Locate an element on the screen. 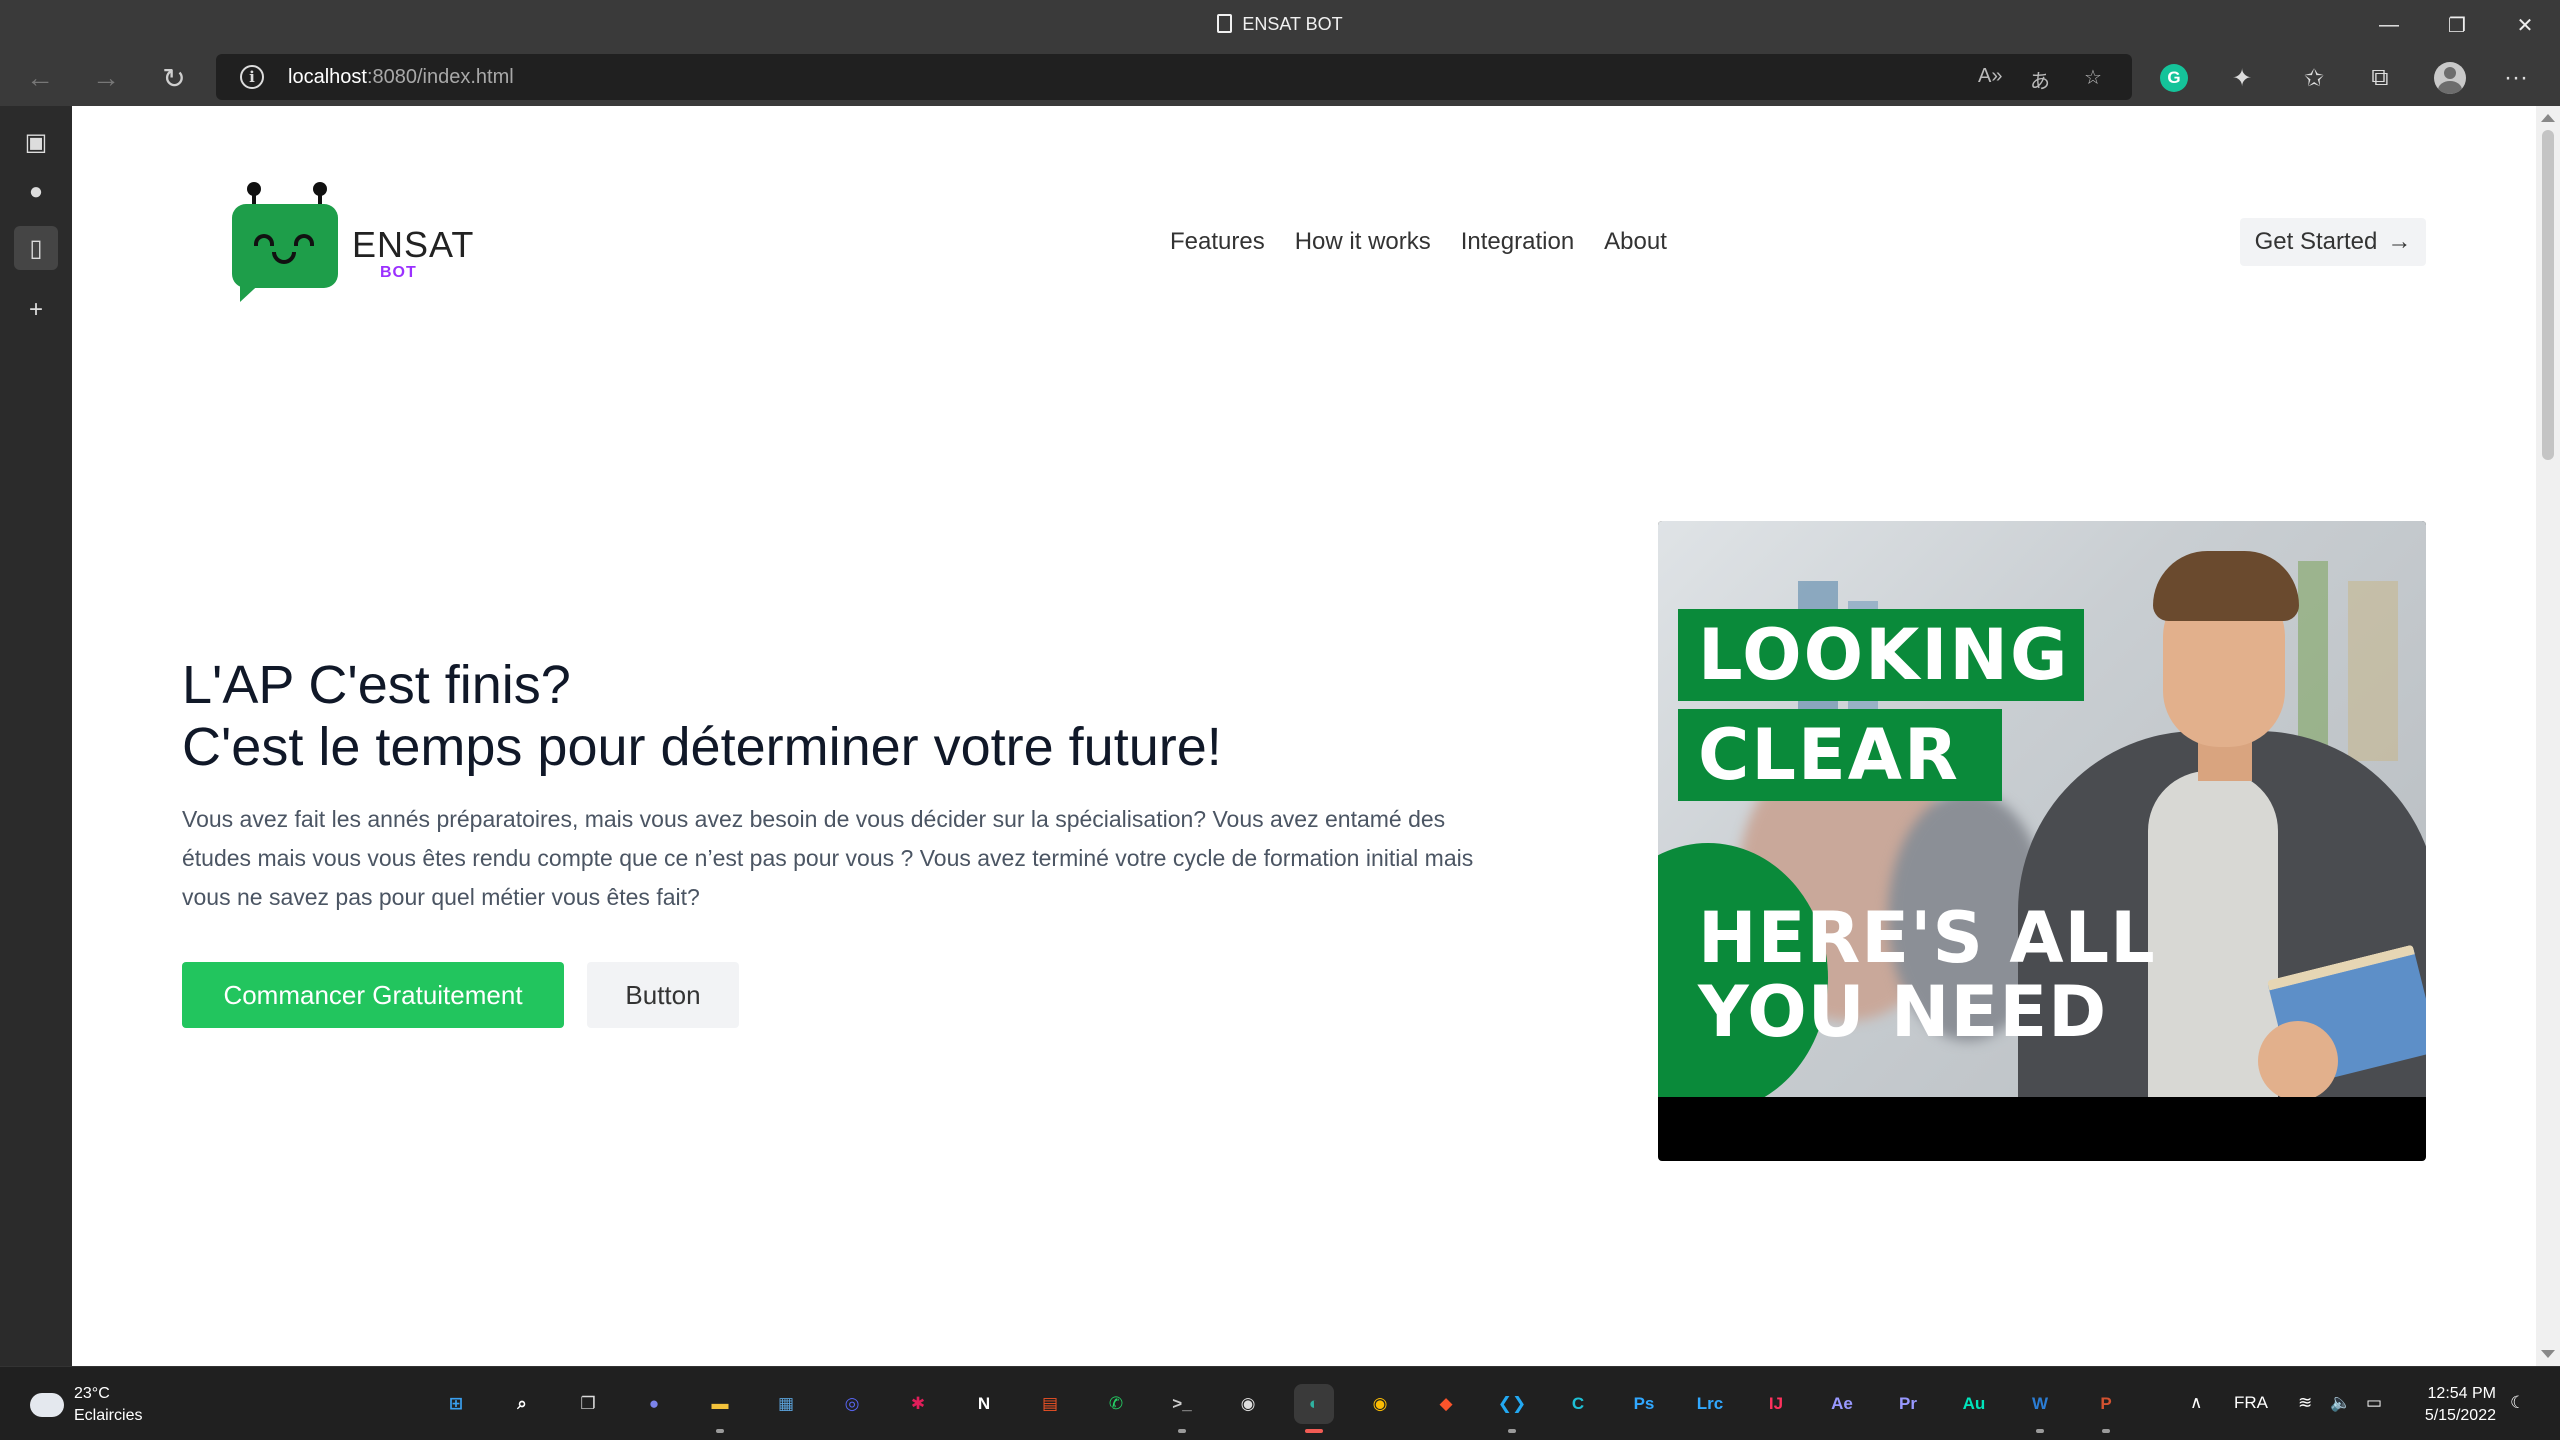 Image resolution: width=2560 pixels, height=1440 pixels. taskbar-app-jetbrains-icon: IJ is located at coordinates (1776, 1404).